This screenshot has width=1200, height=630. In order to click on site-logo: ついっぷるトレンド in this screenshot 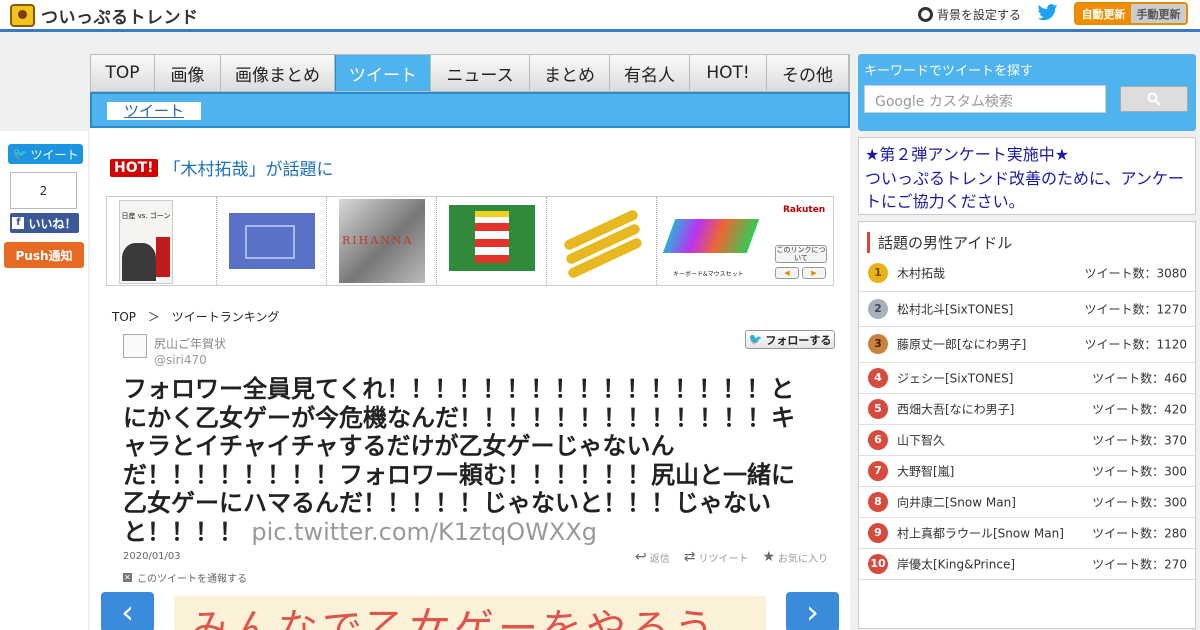, I will do `click(104, 15)`.